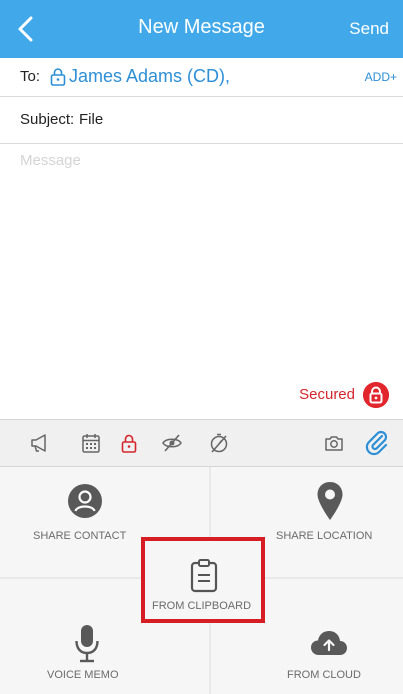  I want to click on paperclip-icon, so click(377, 442).